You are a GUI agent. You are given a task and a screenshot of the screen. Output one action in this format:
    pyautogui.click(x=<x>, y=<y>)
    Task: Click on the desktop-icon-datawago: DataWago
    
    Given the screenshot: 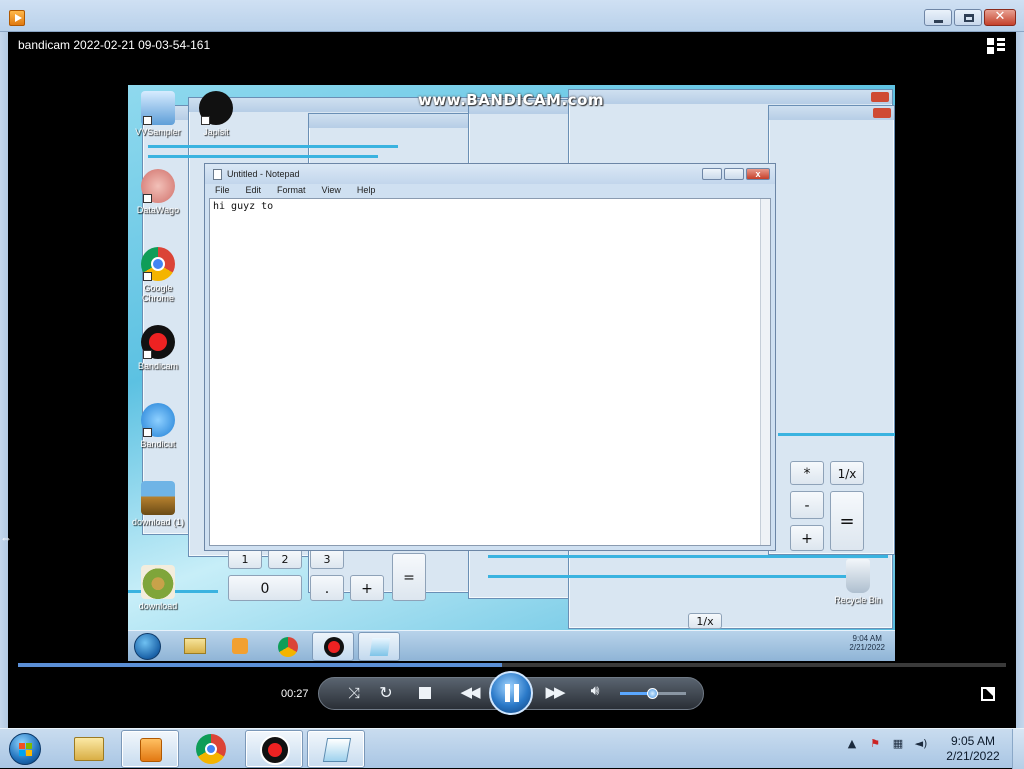 What is the action you would take?
    pyautogui.click(x=158, y=192)
    